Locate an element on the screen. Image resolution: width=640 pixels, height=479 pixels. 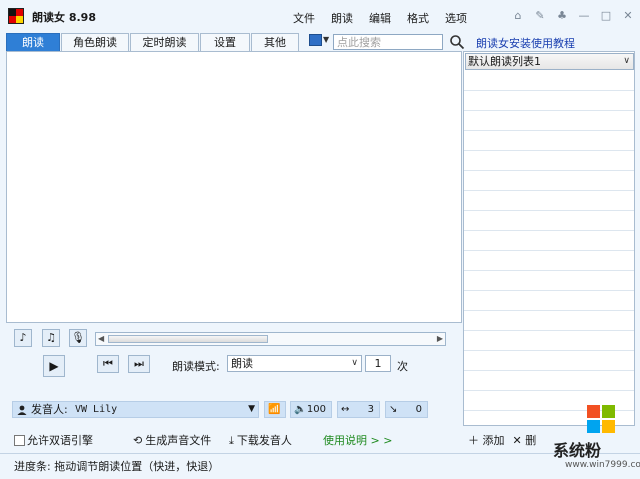
windows-logo-icon is located at coordinates (601, 419).